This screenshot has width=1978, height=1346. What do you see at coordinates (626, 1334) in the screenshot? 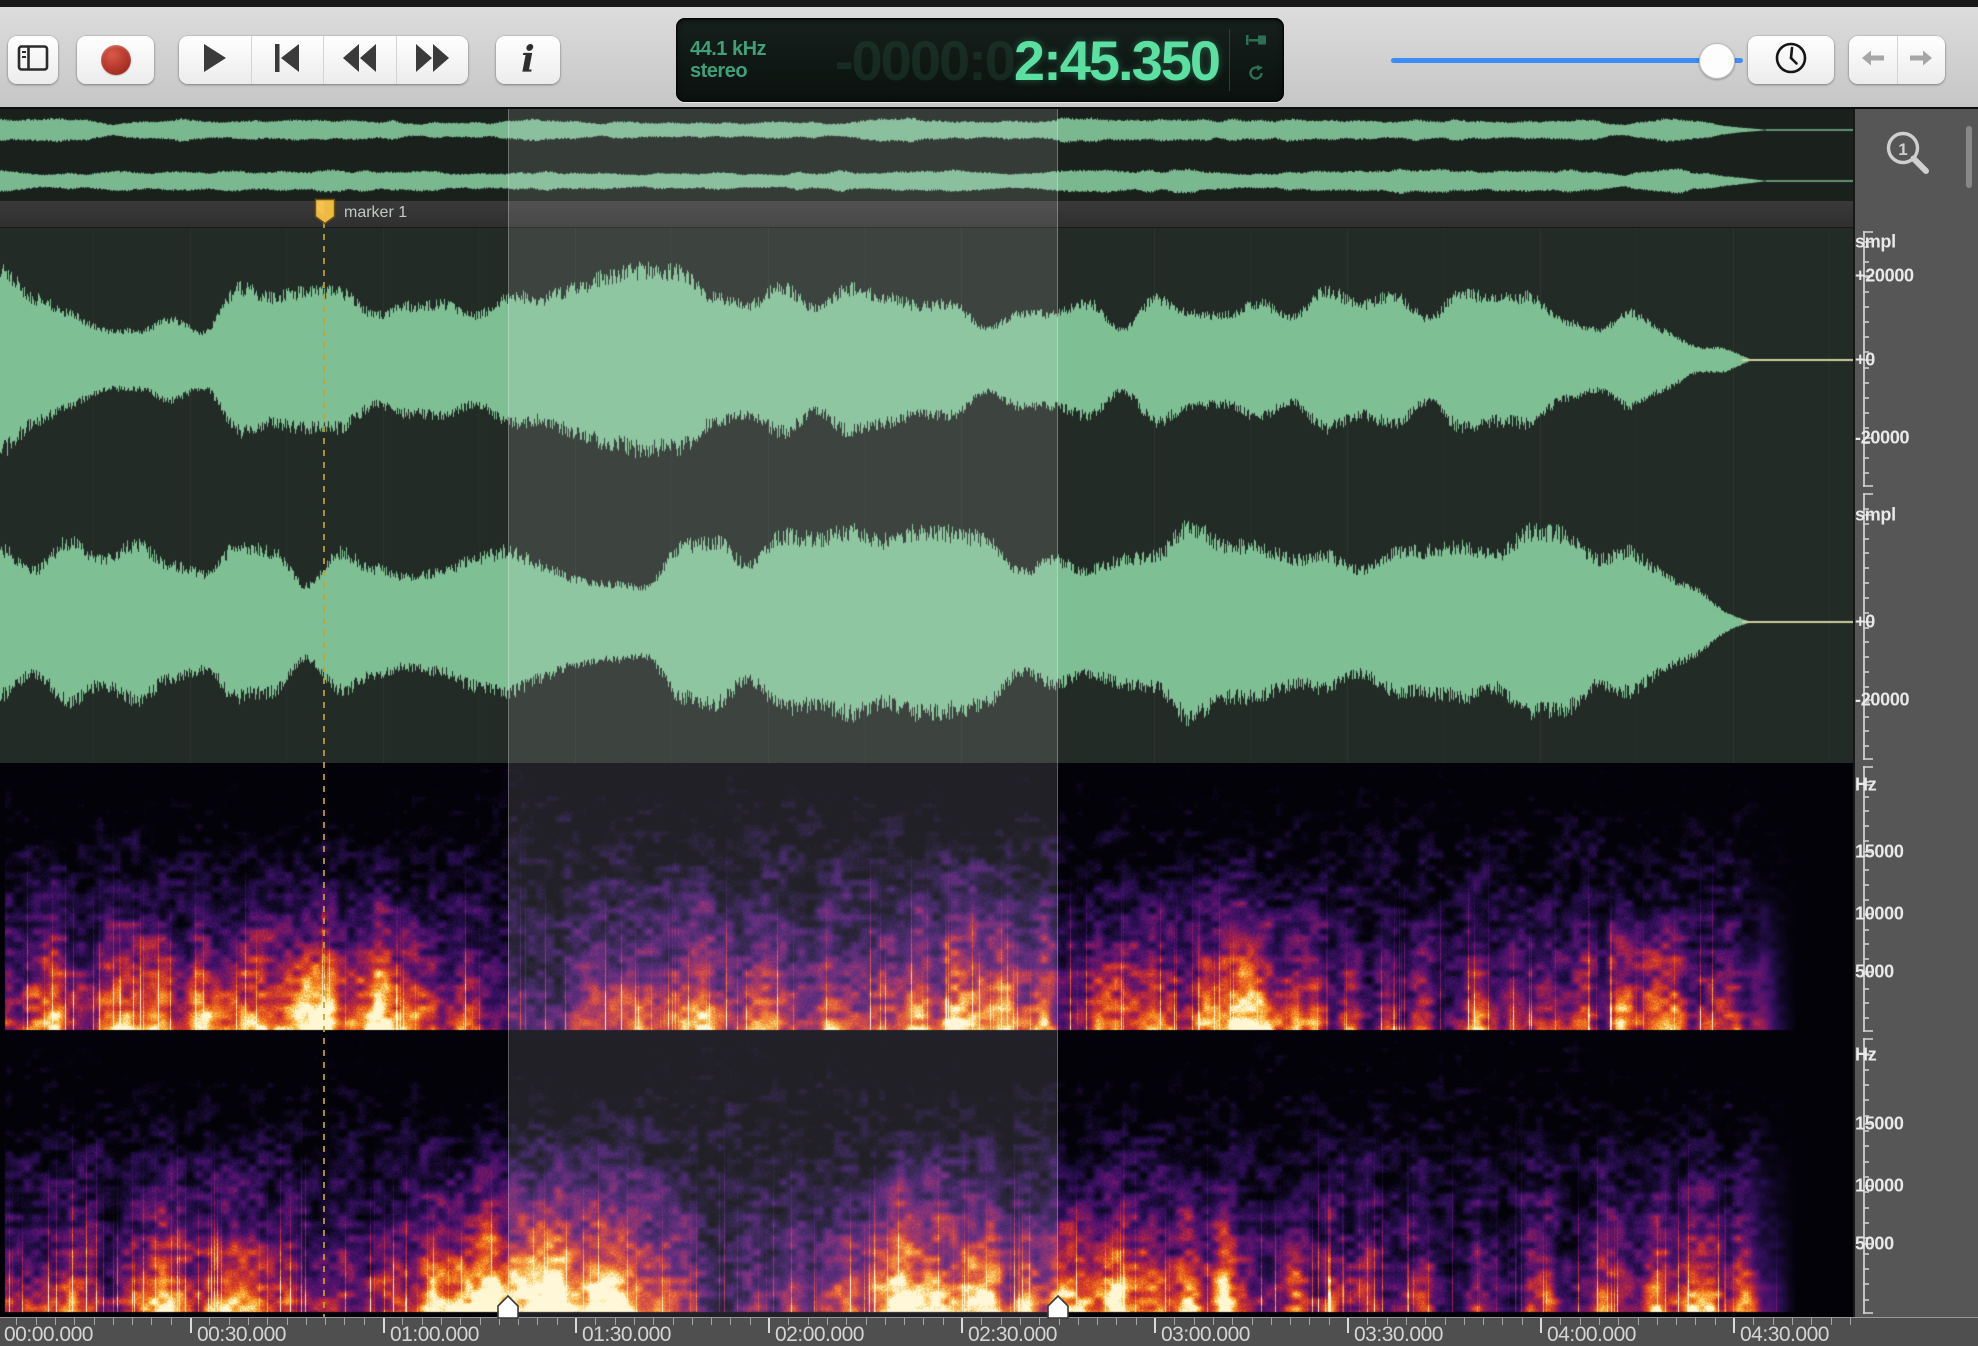
I see `timeline-label: 01:30.000` at bounding box center [626, 1334].